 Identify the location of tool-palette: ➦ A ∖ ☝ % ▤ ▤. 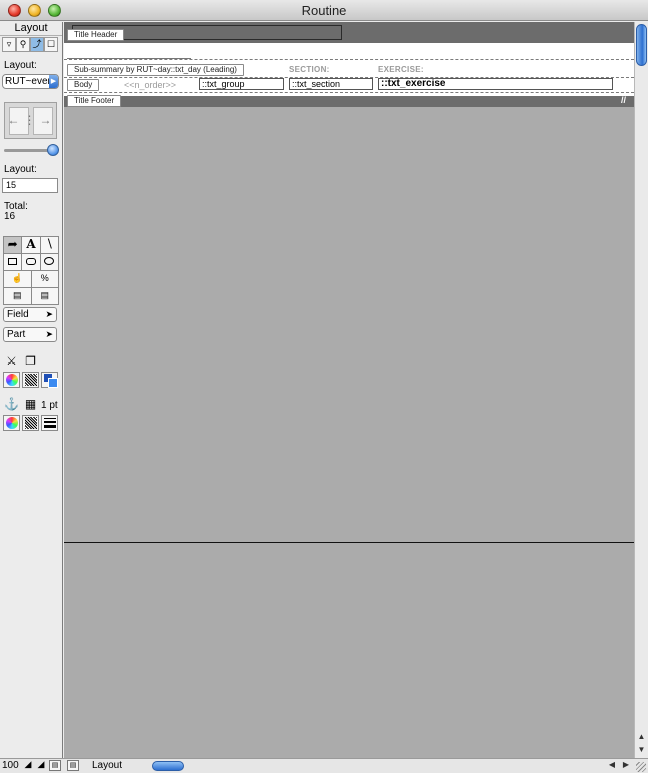
(31, 270).